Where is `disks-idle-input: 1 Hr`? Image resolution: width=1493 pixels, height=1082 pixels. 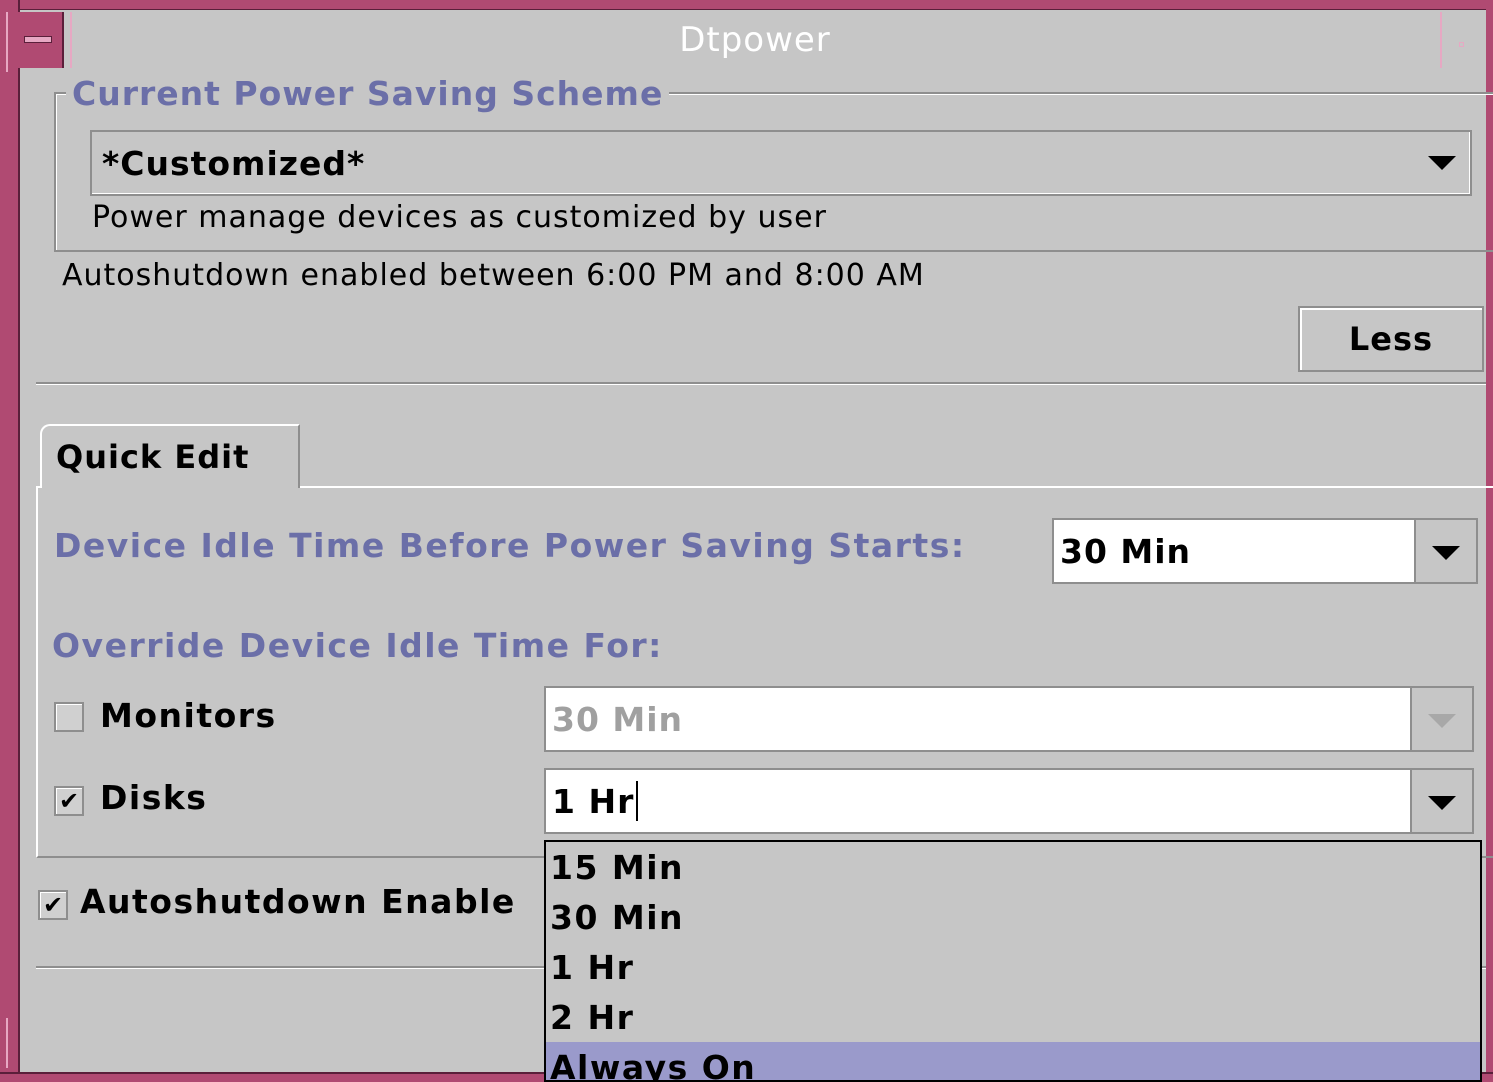 disks-idle-input: 1 Hr is located at coordinates (595, 801).